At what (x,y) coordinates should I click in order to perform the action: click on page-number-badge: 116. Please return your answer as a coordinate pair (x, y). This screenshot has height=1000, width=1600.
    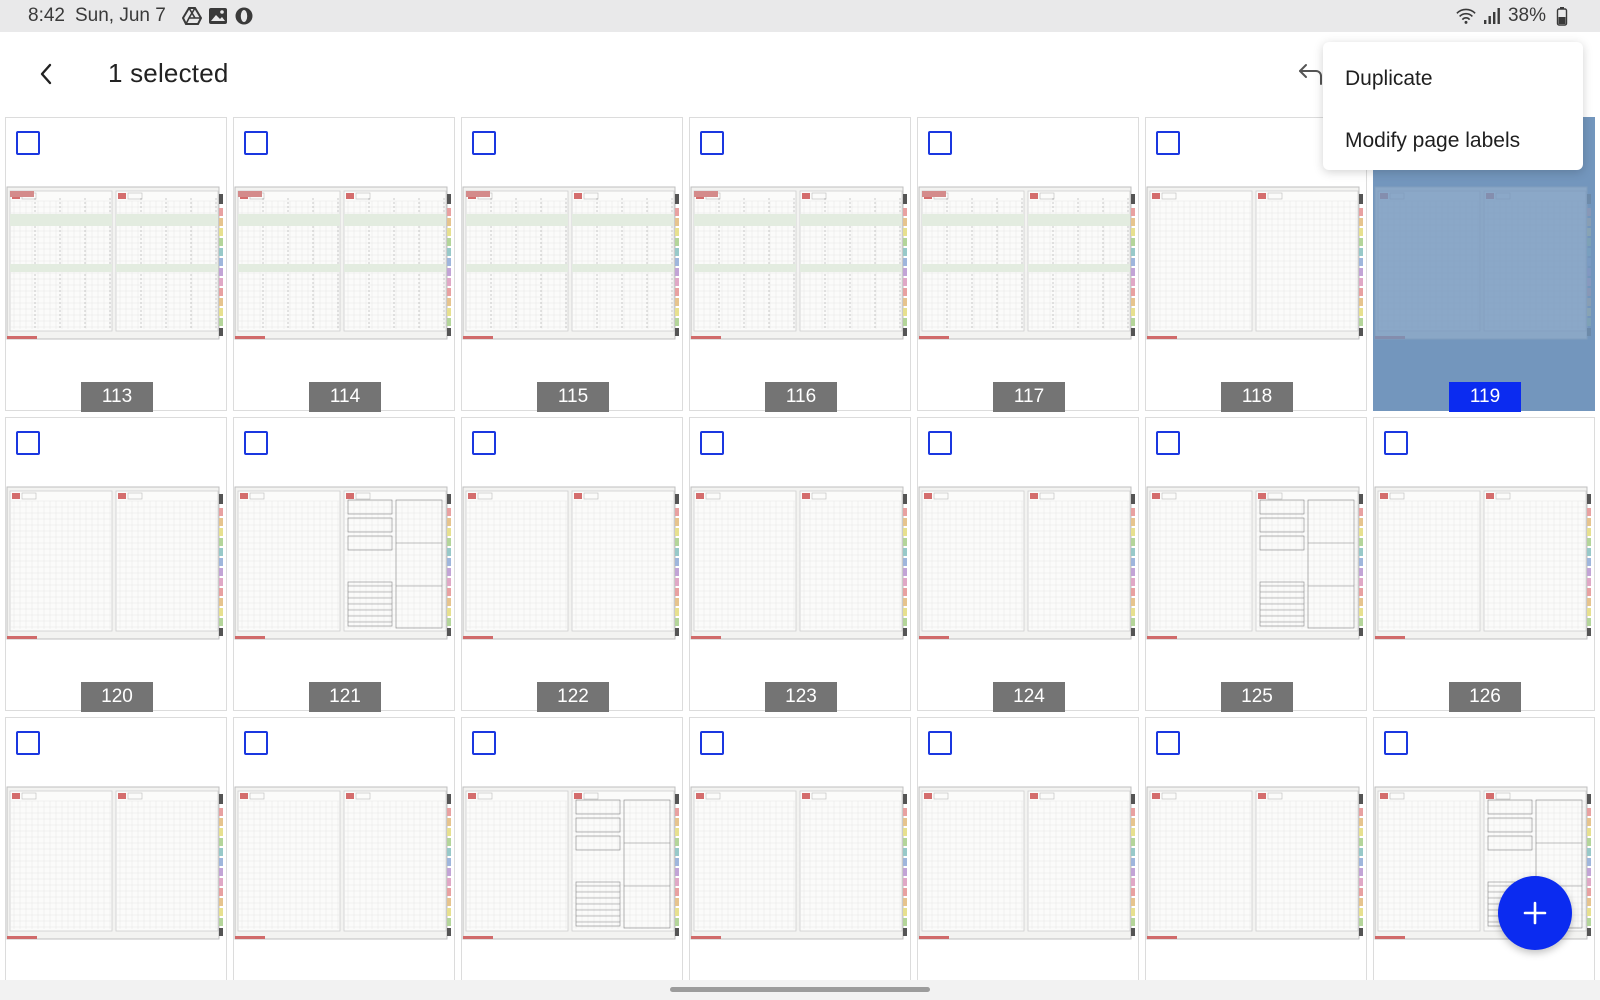
    Looking at the image, I should click on (801, 397).